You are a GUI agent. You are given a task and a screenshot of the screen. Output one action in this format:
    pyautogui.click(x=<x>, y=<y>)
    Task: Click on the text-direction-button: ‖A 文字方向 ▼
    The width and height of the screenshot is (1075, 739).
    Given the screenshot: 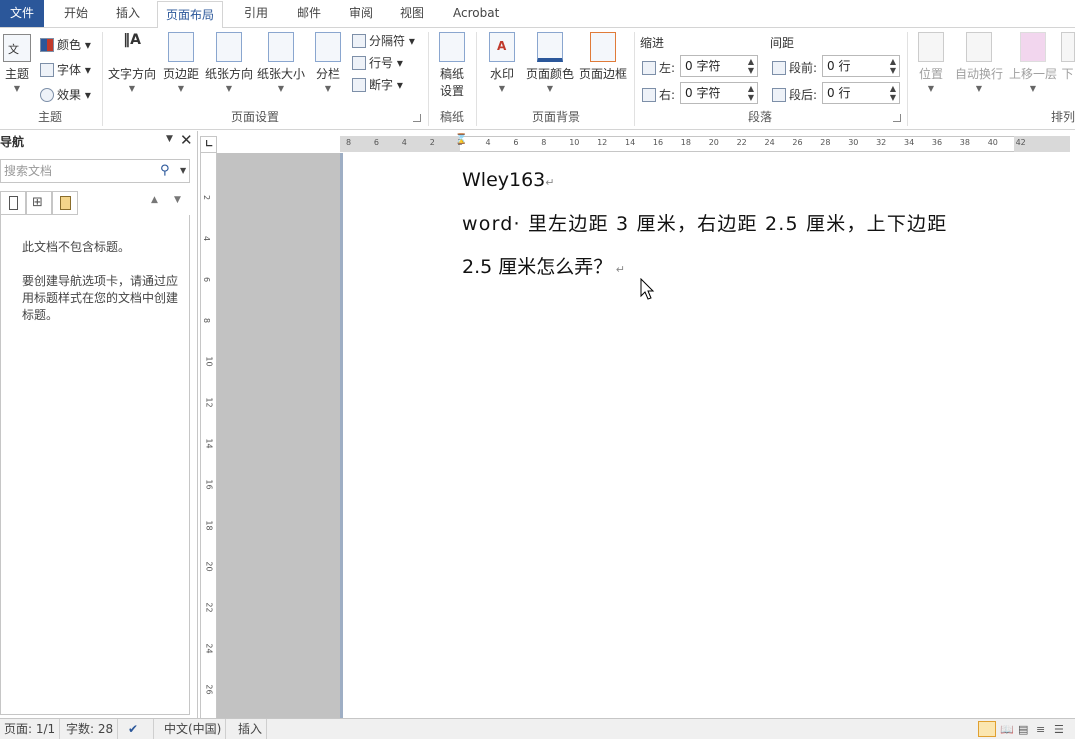 What is the action you would take?
    pyautogui.click(x=132, y=62)
    